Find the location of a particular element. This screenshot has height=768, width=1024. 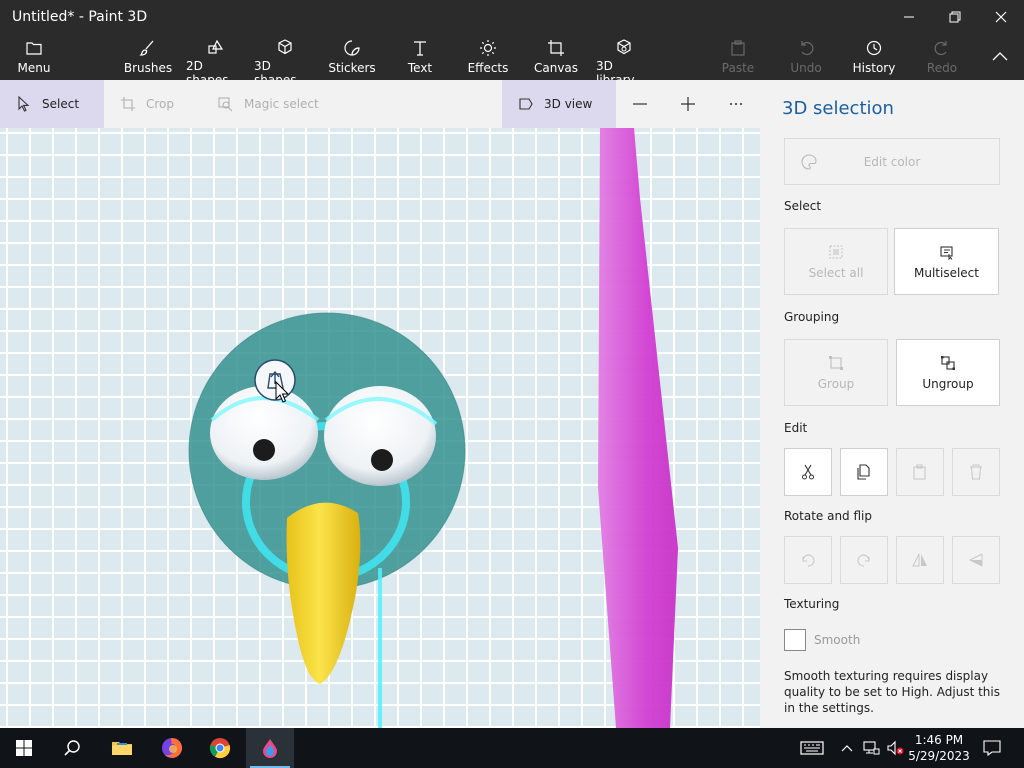

restore-button is located at coordinates (955, 17).